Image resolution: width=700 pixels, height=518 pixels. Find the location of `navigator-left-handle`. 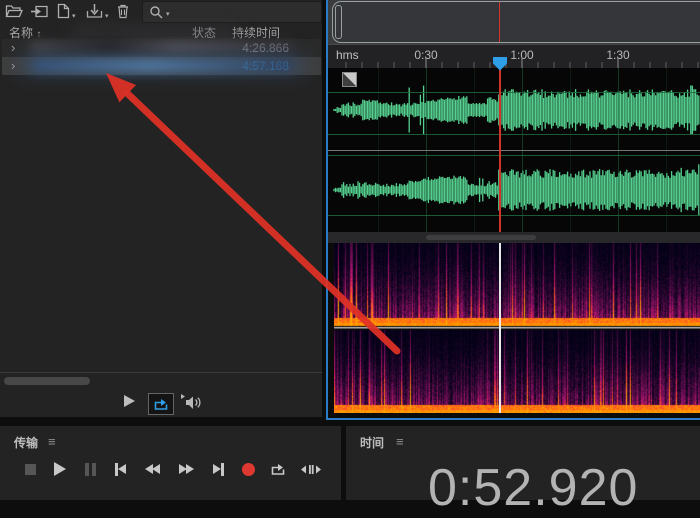

navigator-left-handle is located at coordinates (338, 22).